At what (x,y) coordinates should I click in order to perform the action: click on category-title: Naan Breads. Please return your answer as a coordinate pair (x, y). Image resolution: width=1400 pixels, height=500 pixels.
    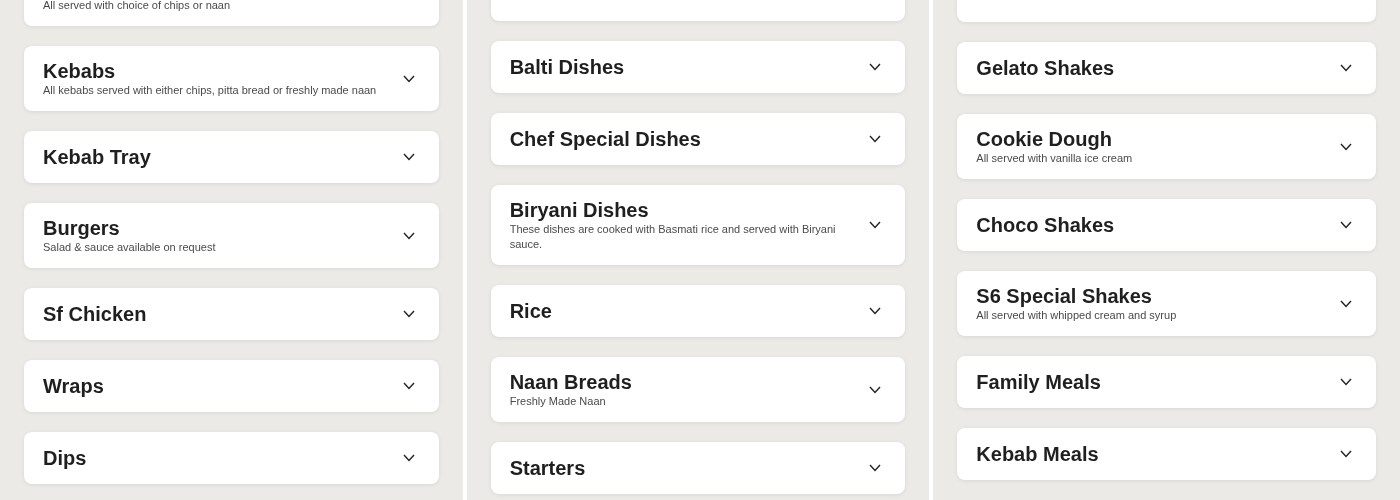
    Looking at the image, I should click on (571, 382).